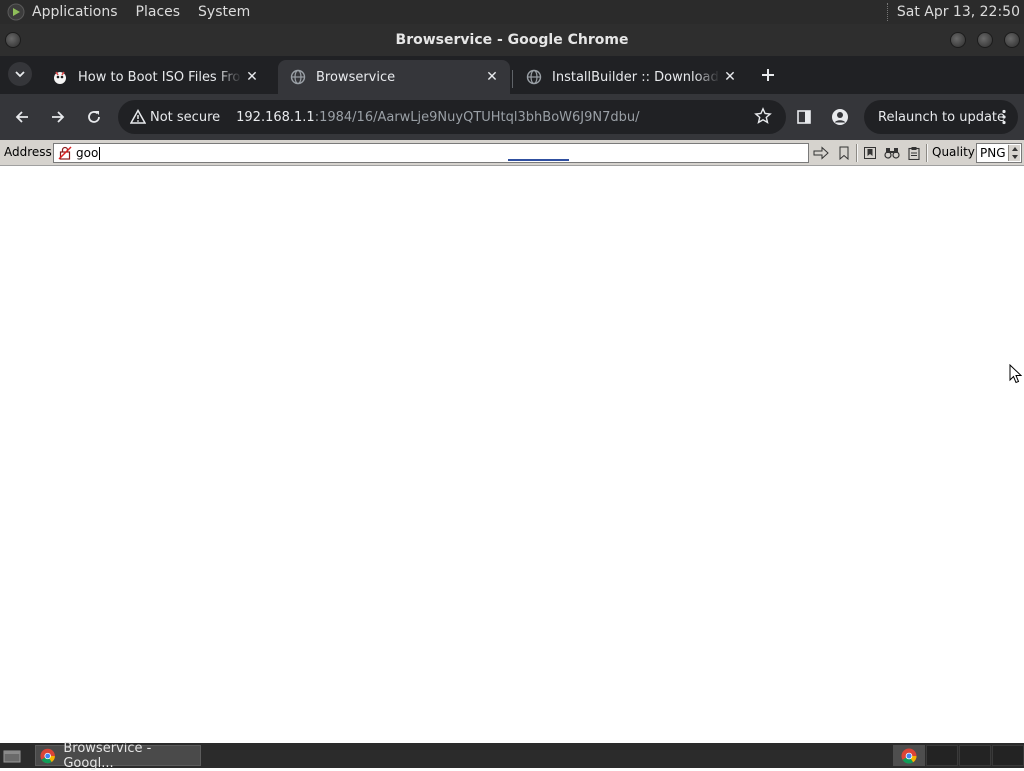 This screenshot has height=771, width=1024. I want to click on browservice-toolbar: Address goo Quality PNG, so click(512, 153).